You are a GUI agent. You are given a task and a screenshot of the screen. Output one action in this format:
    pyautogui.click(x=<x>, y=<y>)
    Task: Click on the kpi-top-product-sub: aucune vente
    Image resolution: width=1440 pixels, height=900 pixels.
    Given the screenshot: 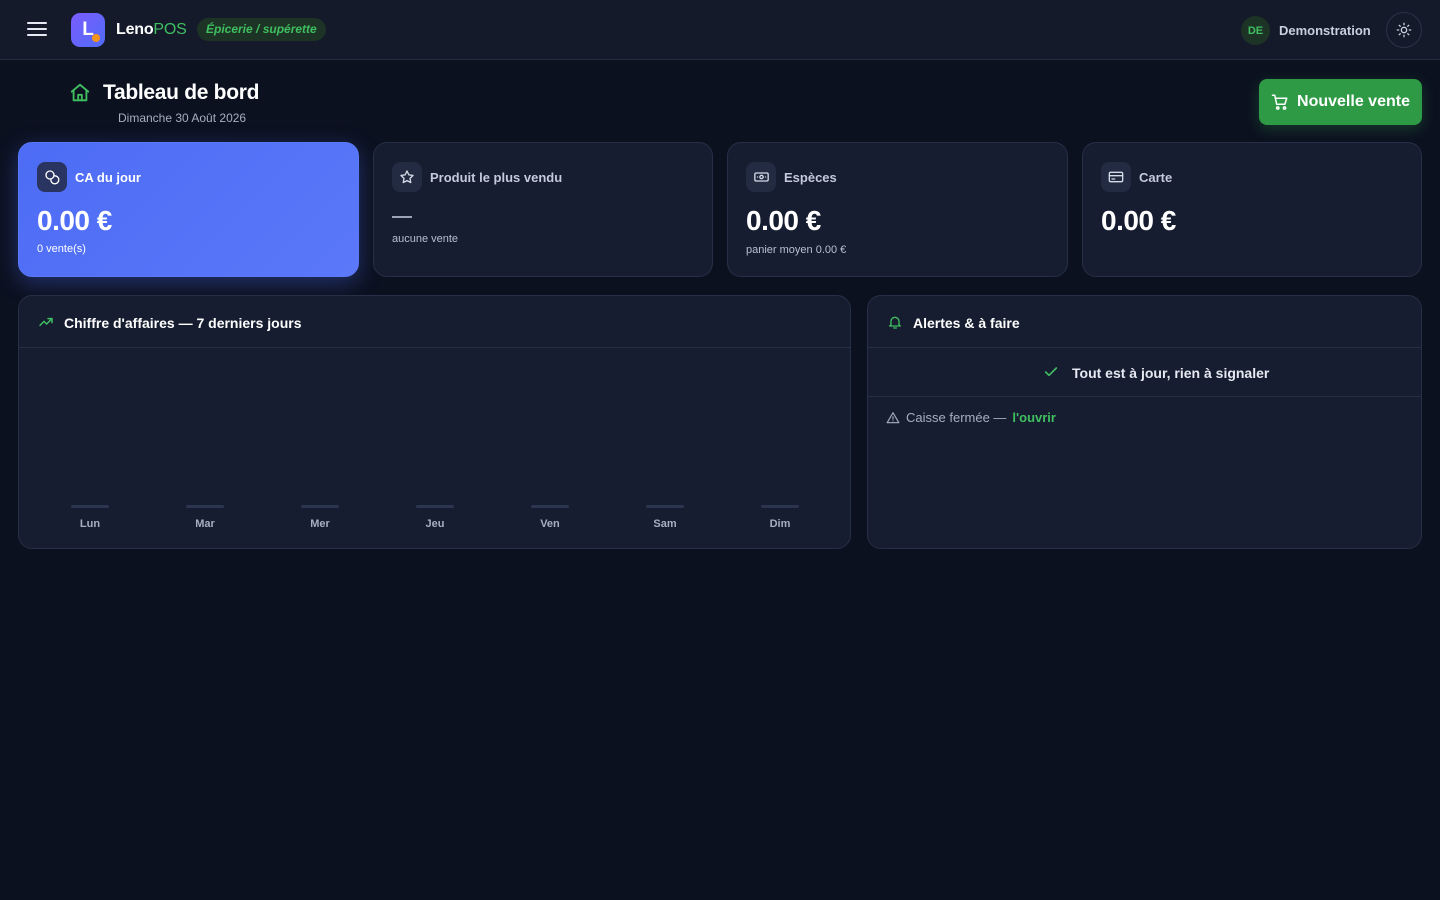 What is the action you would take?
    pyautogui.click(x=425, y=239)
    